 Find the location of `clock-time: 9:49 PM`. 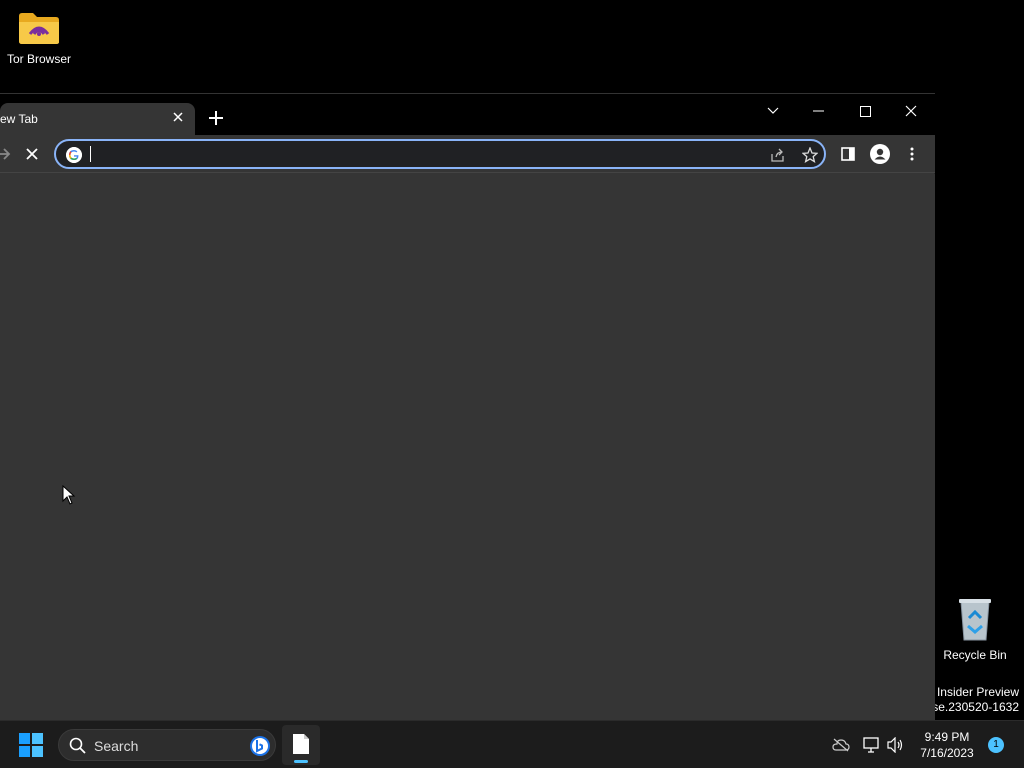

clock-time: 9:49 PM is located at coordinates (947, 737).